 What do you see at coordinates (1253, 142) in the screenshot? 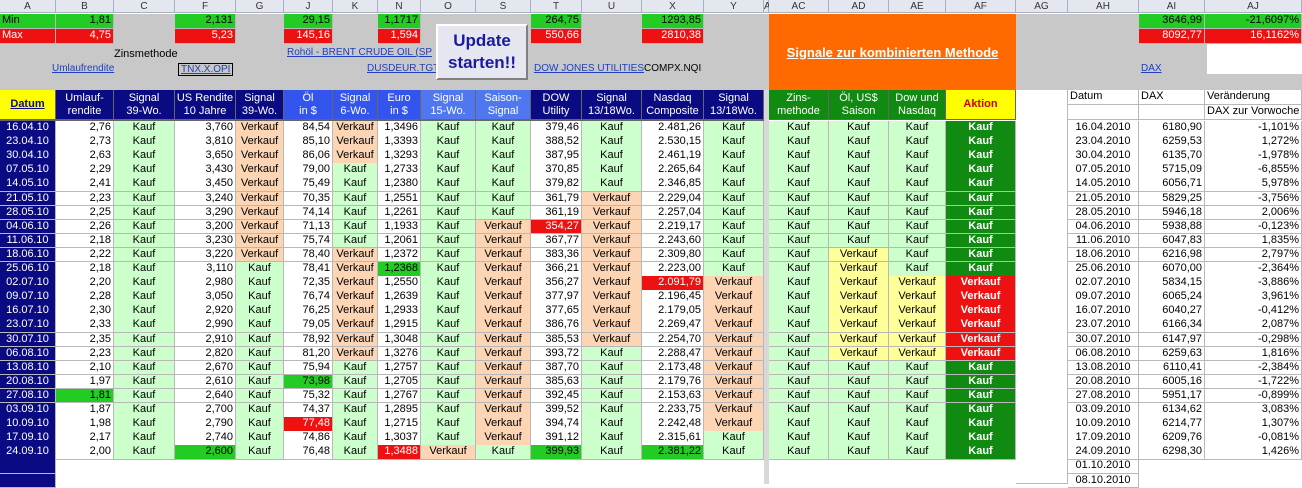
I see `cell-aj: 1,272%` at bounding box center [1253, 142].